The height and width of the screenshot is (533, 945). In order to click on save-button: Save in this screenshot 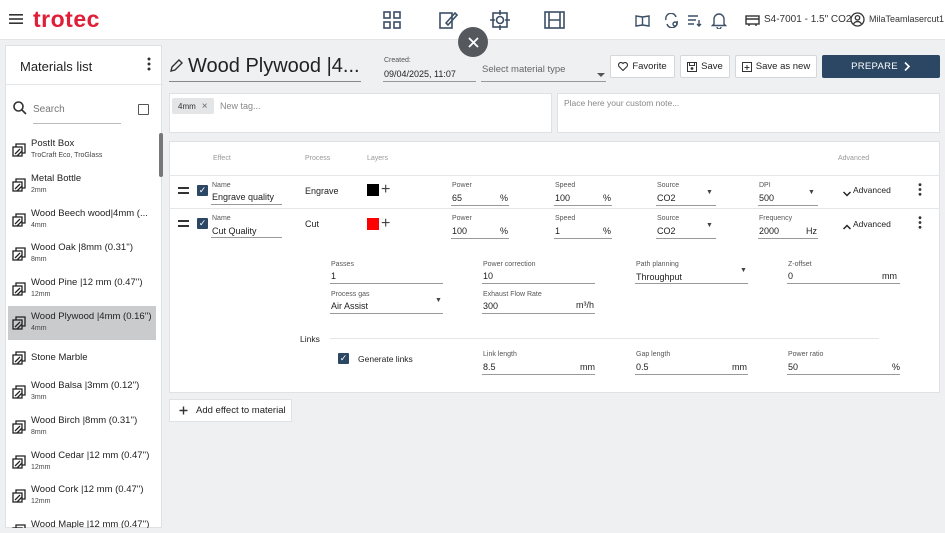, I will do `click(705, 66)`.